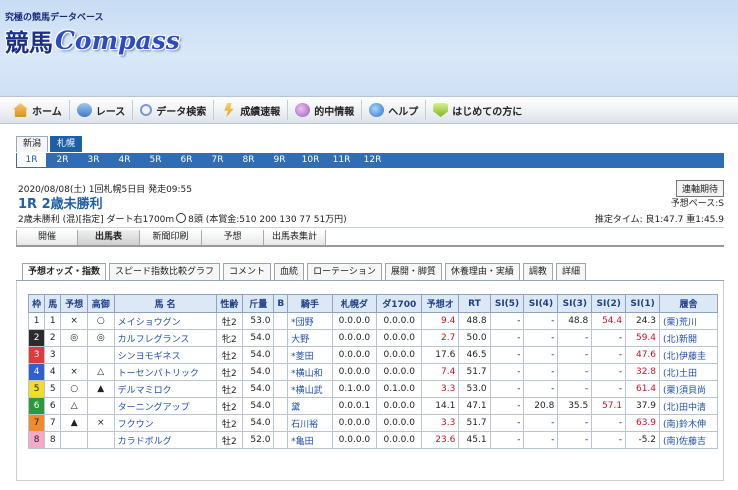 The width and height of the screenshot is (738, 490). Describe the element at coordinates (688, 440) in the screenshot. I see `stable: (南)佐藤吉` at that location.